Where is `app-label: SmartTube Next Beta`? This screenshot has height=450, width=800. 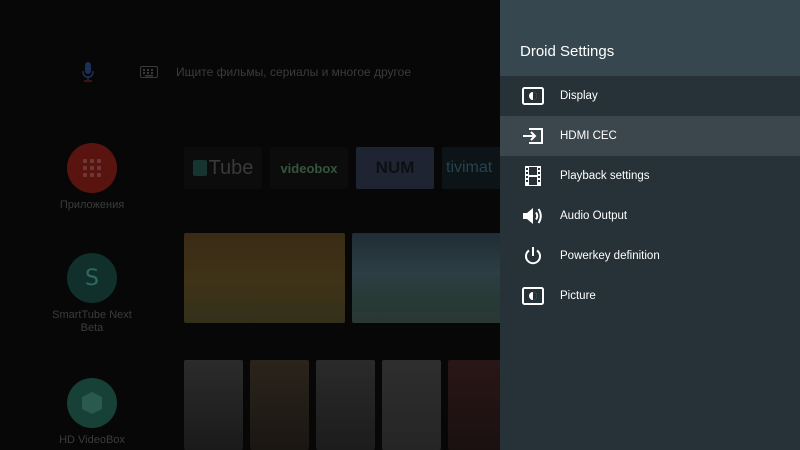
app-label: SmartTube Next Beta is located at coordinates (92, 321).